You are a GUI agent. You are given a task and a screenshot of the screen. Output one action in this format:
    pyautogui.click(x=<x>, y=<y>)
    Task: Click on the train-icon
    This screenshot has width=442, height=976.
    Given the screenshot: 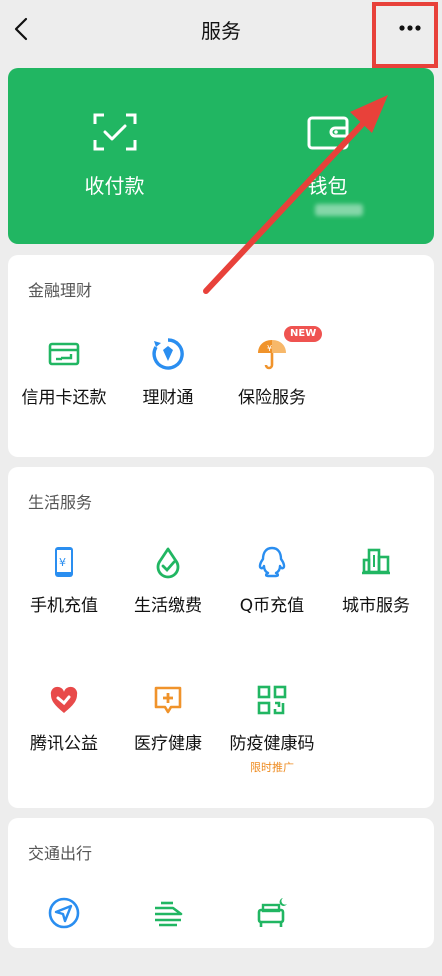 What is the action you would take?
    pyautogui.click(x=169, y=914)
    